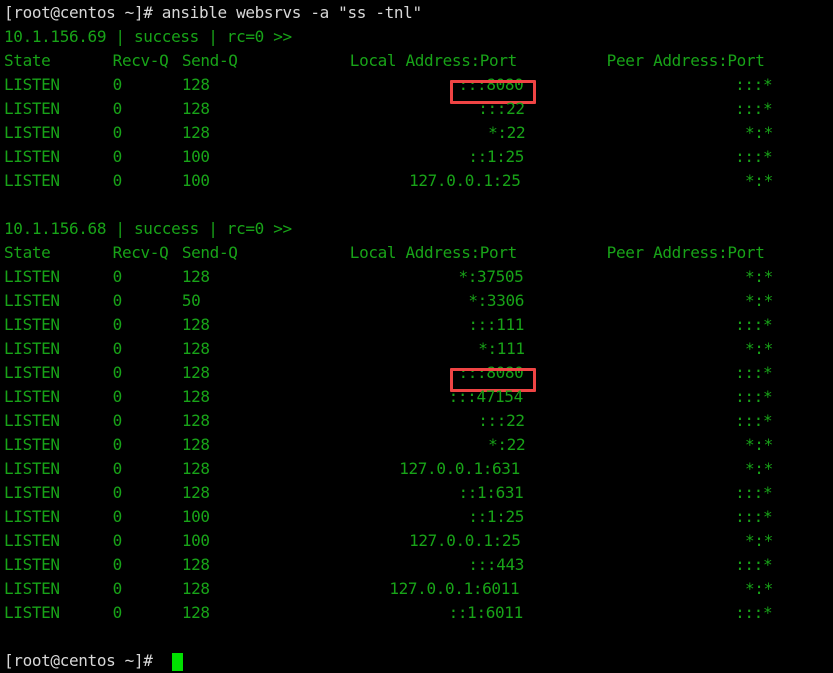 Image resolution: width=833 pixels, height=673 pixels. I want to click on column-header-state: State, so click(27, 252).